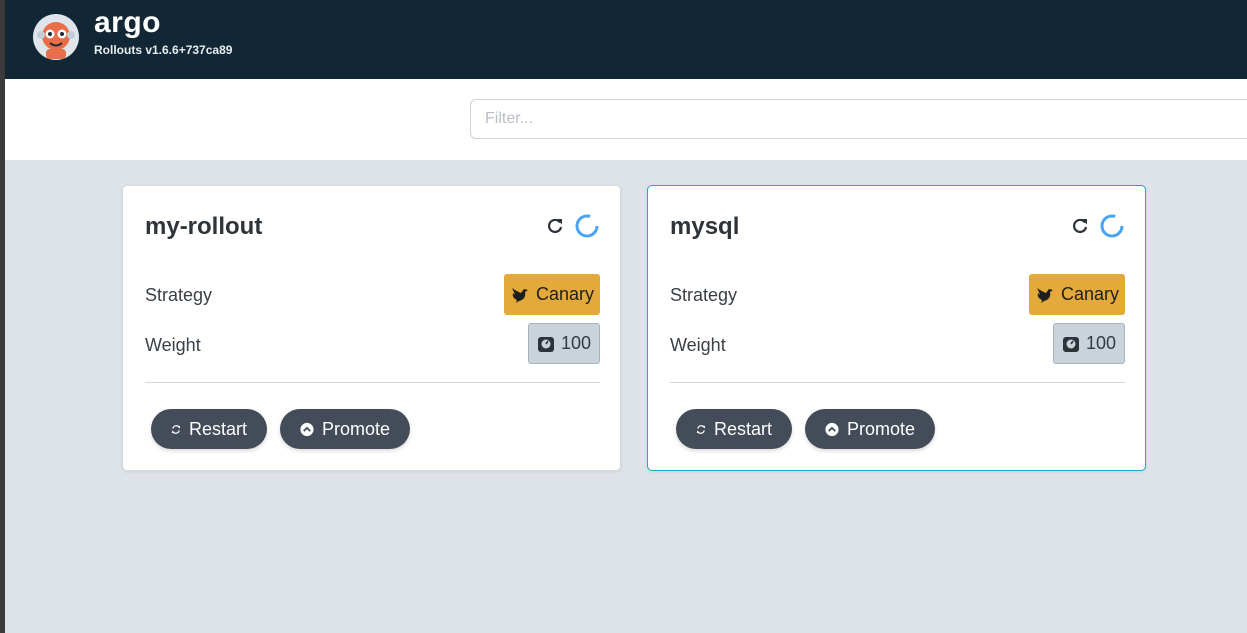 This screenshot has width=1247, height=633. Describe the element at coordinates (128, 22) in the screenshot. I see `brand-name: argo` at that location.